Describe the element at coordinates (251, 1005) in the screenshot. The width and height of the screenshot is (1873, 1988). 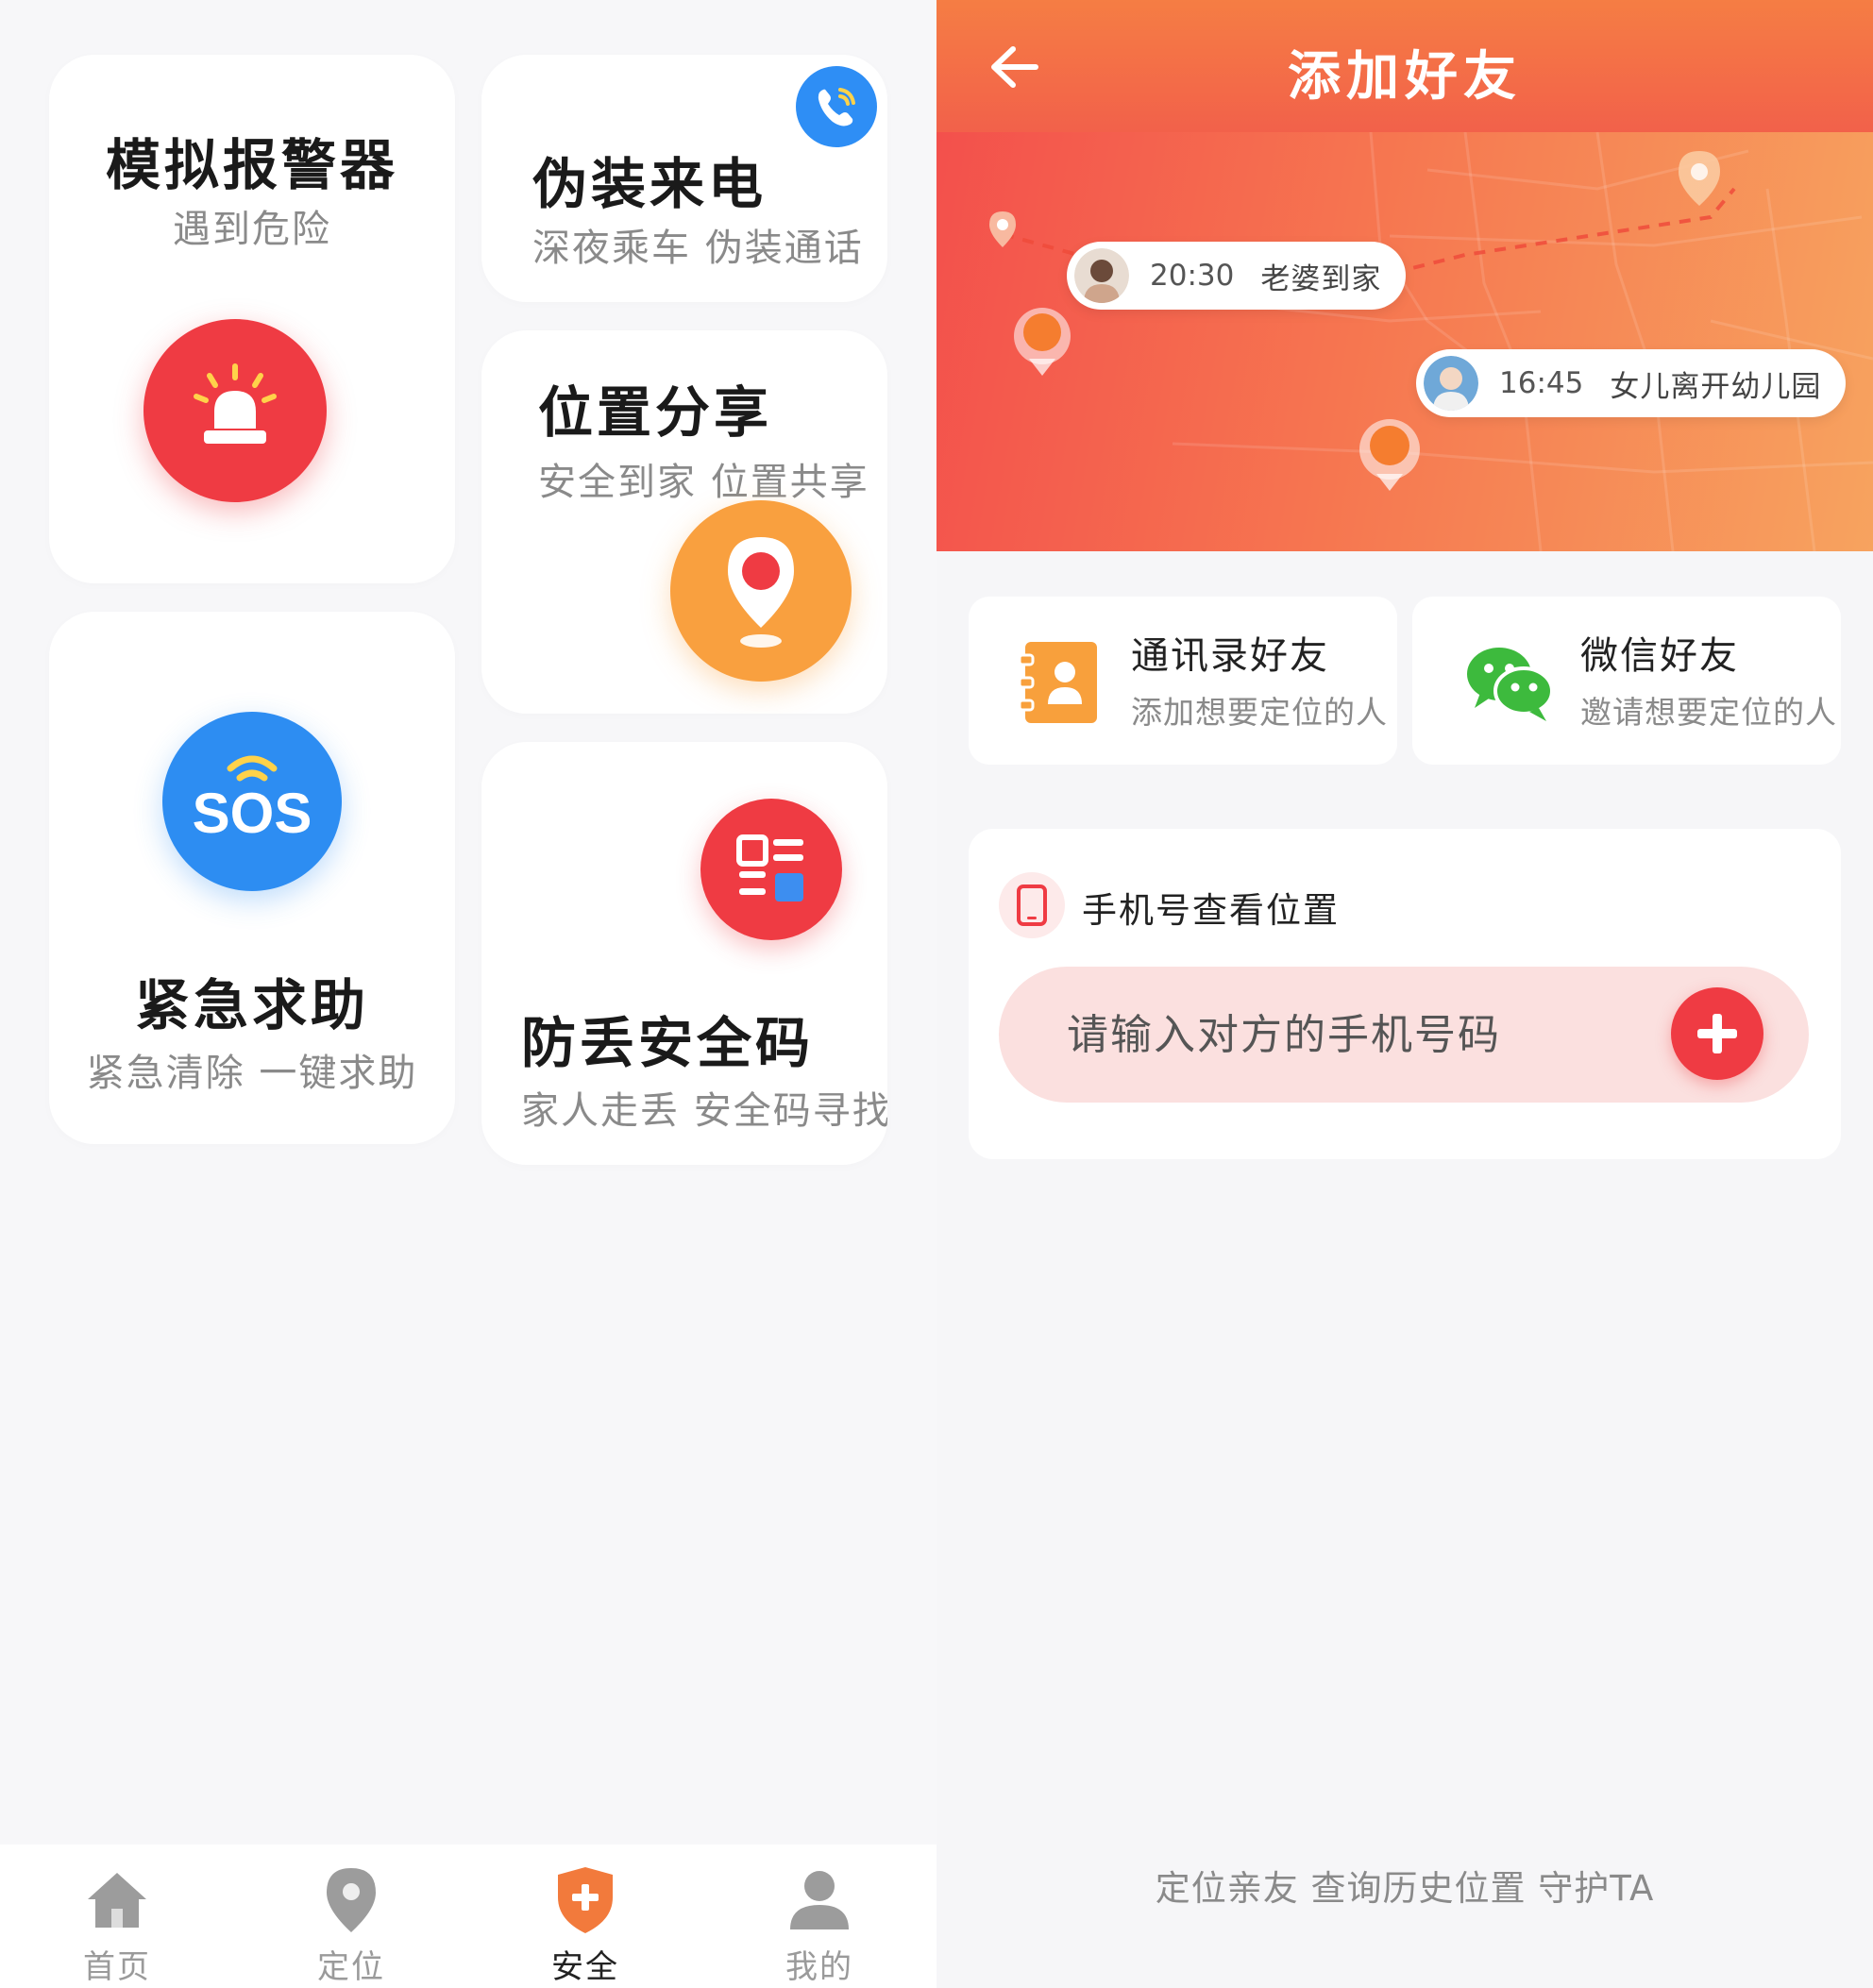
I see `sos-title: 紧急求助` at that location.